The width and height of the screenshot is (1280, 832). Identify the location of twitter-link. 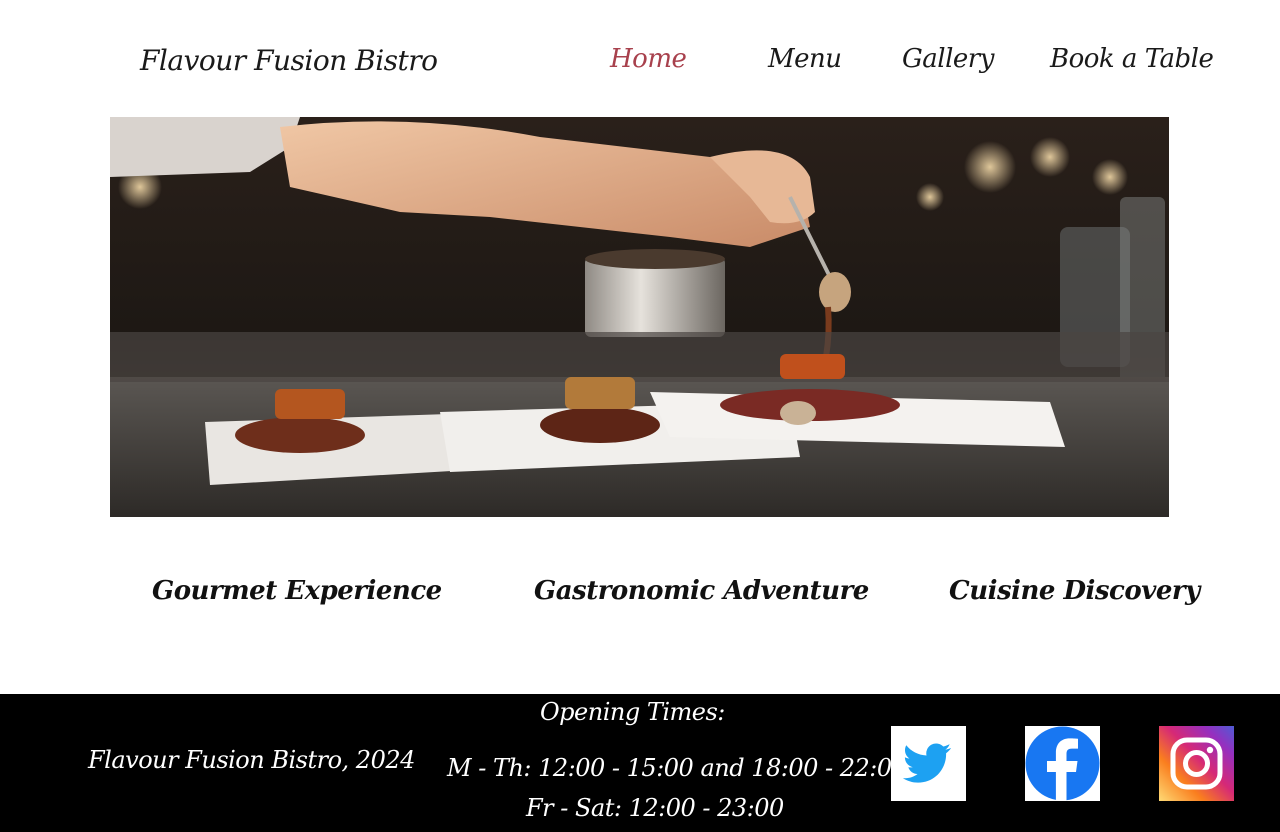
(928, 763).